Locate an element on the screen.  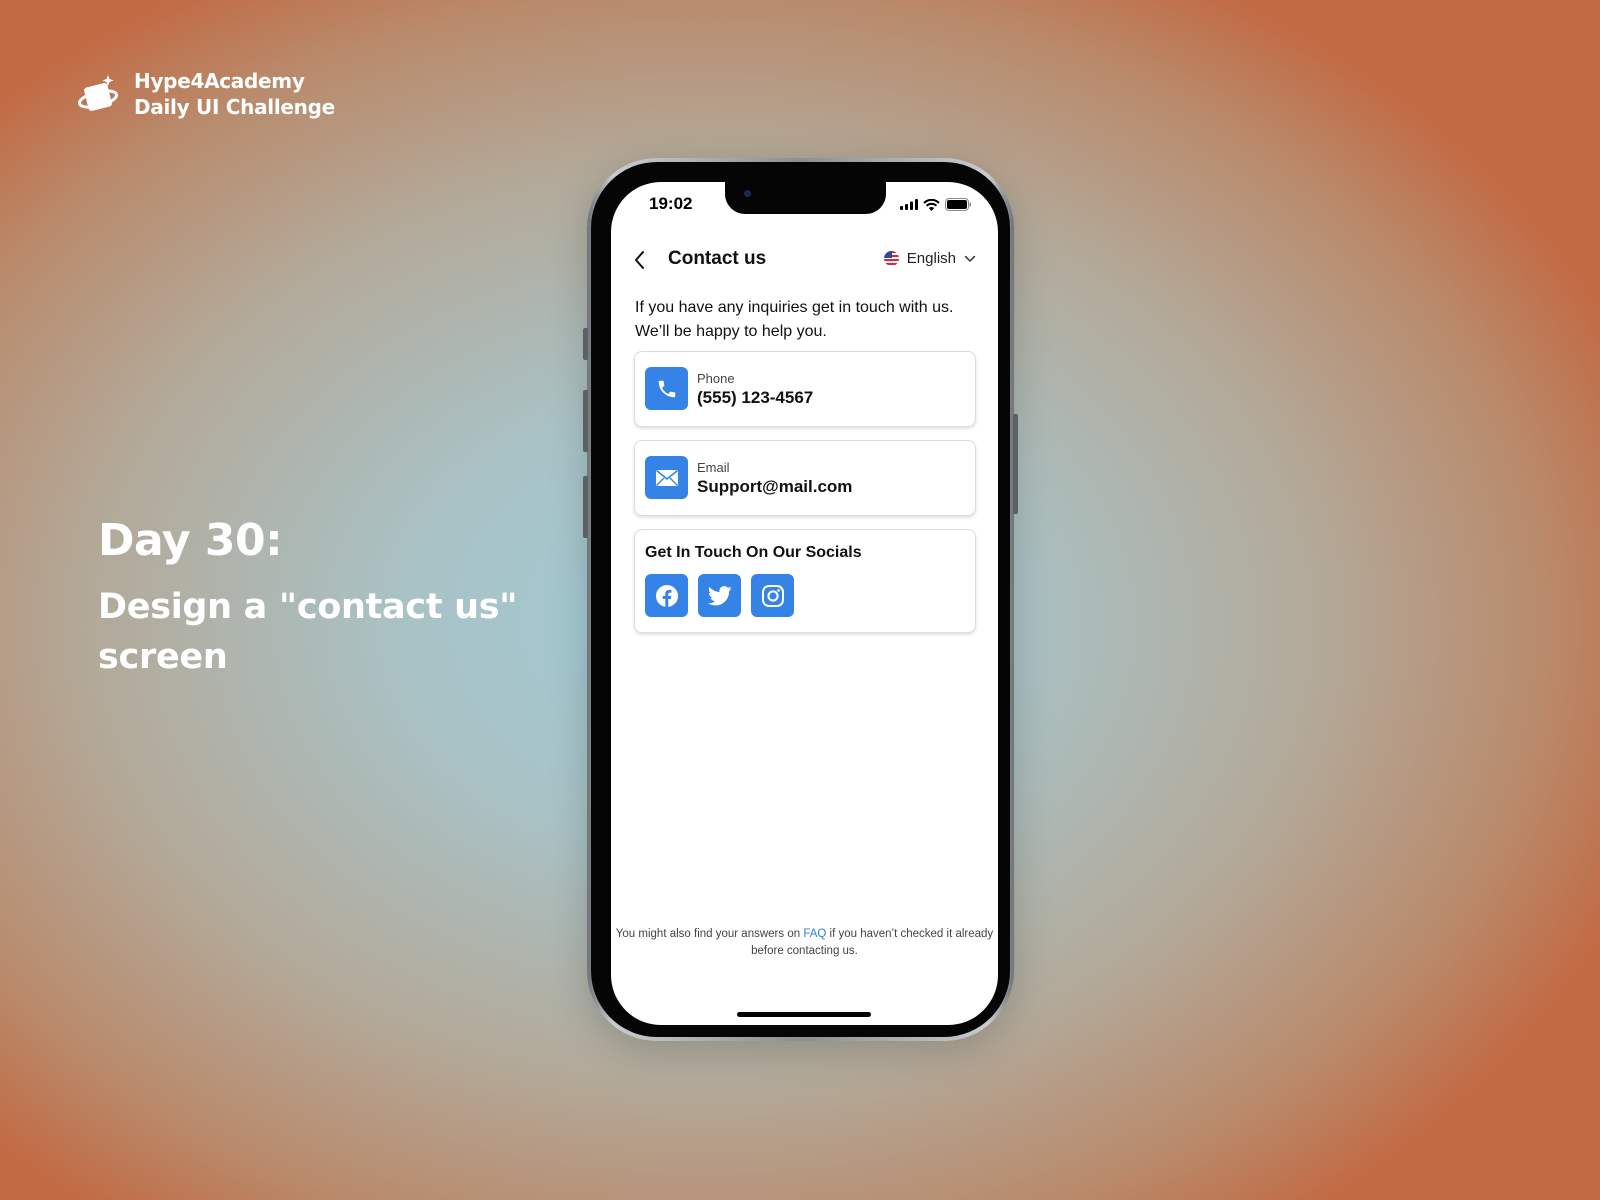
signal-icon is located at coordinates (909, 204).